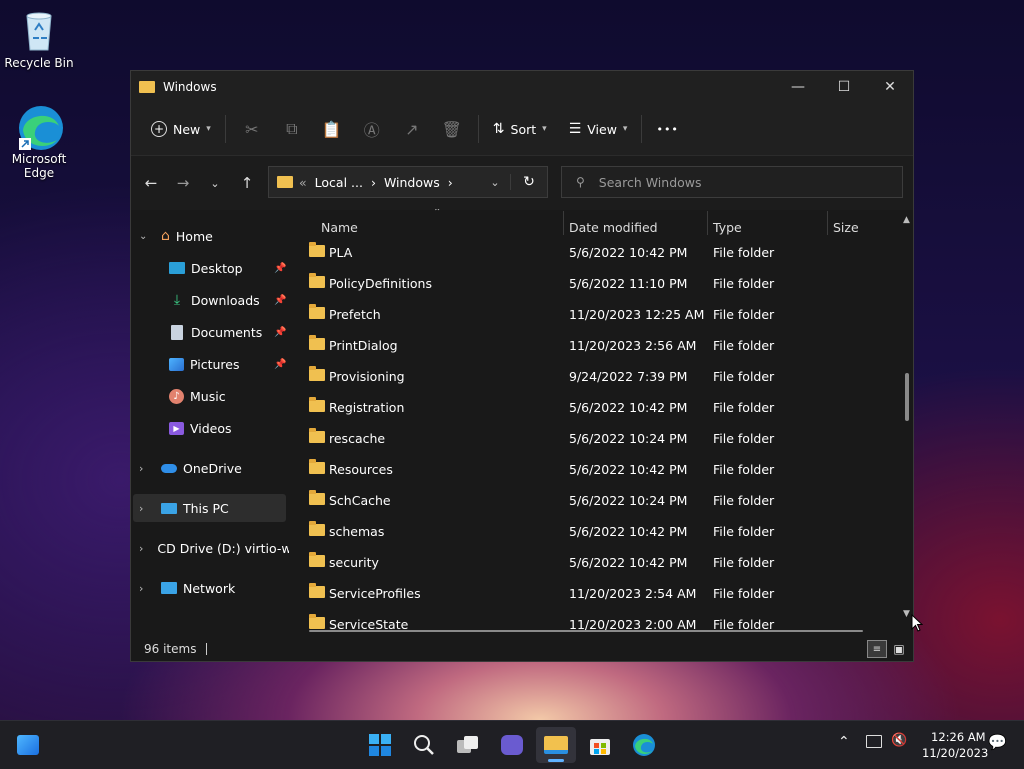  I want to click on close-button: ✕, so click(890, 87).